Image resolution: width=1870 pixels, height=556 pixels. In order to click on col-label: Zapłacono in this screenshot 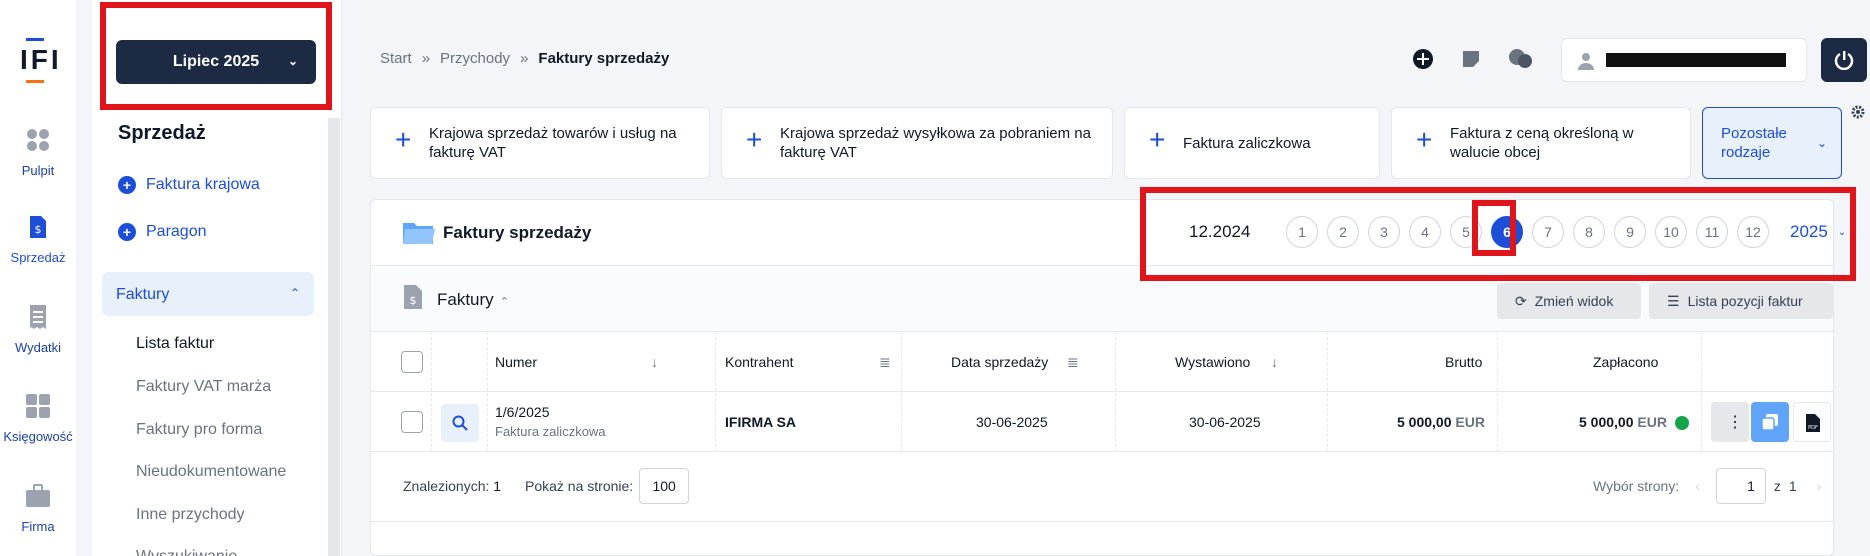, I will do `click(1626, 362)`.